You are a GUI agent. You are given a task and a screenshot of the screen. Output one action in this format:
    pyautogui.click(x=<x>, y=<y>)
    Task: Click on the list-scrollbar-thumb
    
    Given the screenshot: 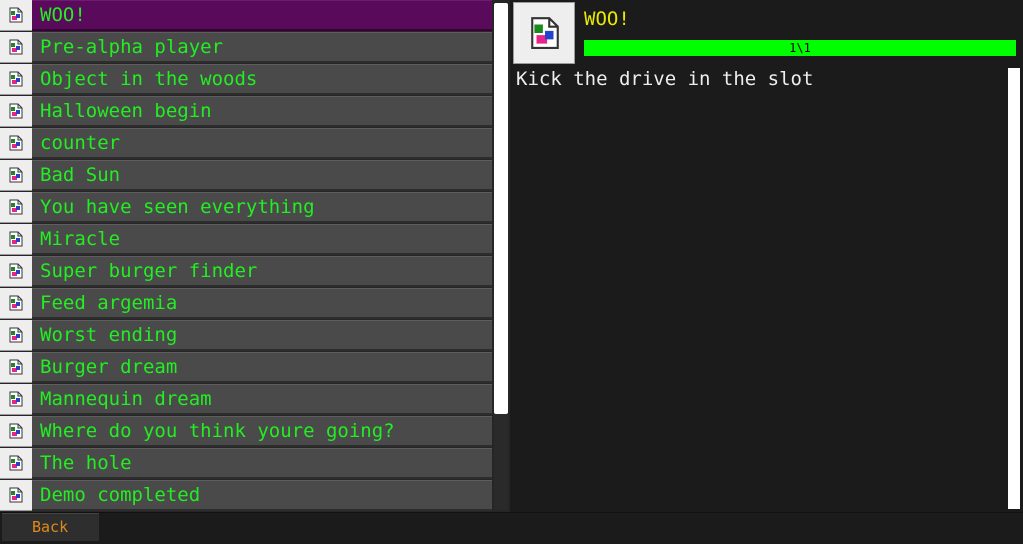 What is the action you would take?
    pyautogui.click(x=501, y=208)
    